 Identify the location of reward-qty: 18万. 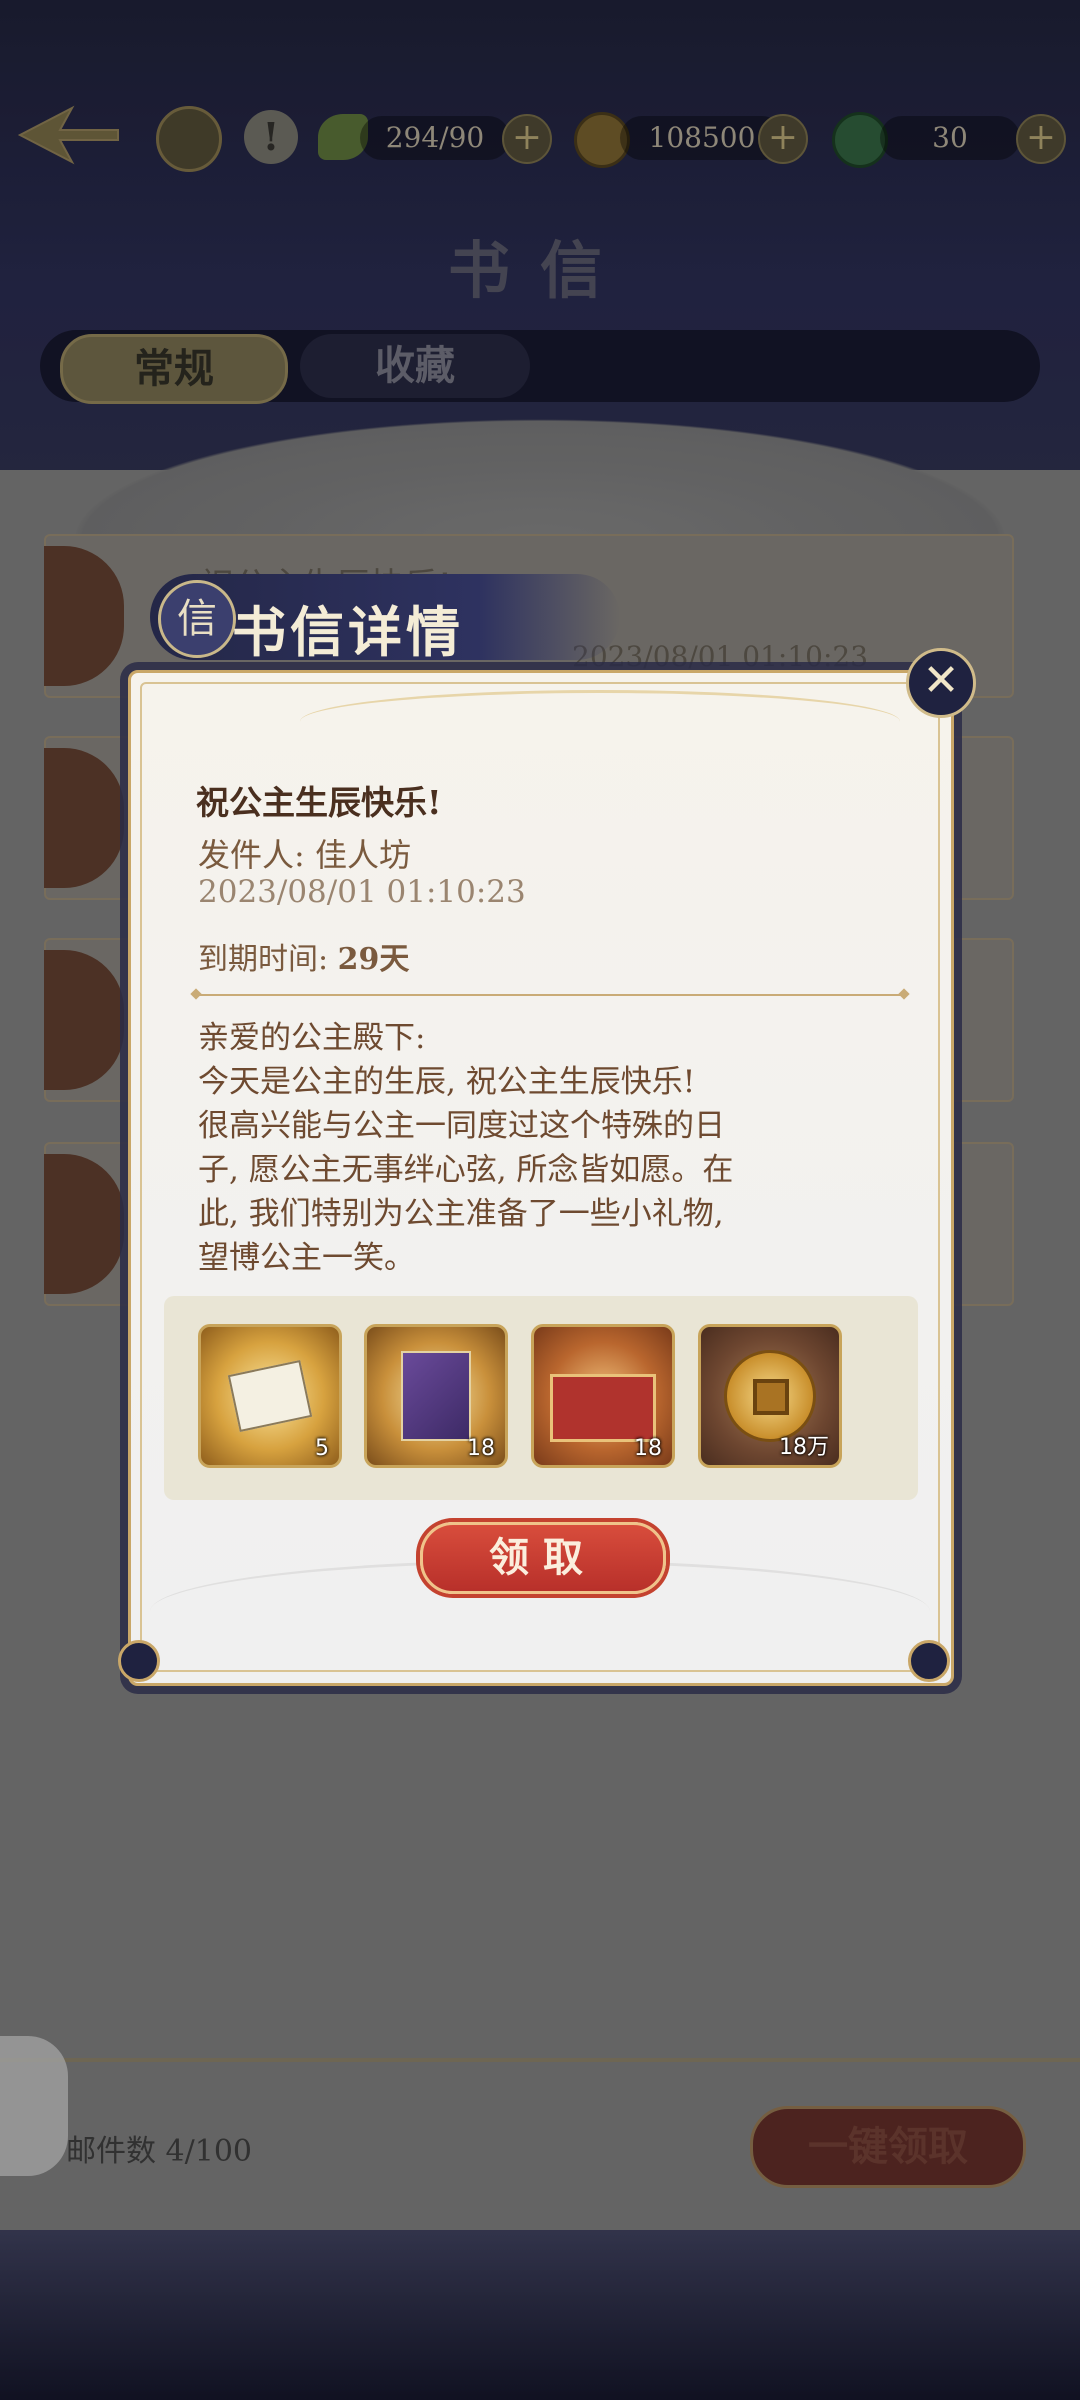
(804, 1447).